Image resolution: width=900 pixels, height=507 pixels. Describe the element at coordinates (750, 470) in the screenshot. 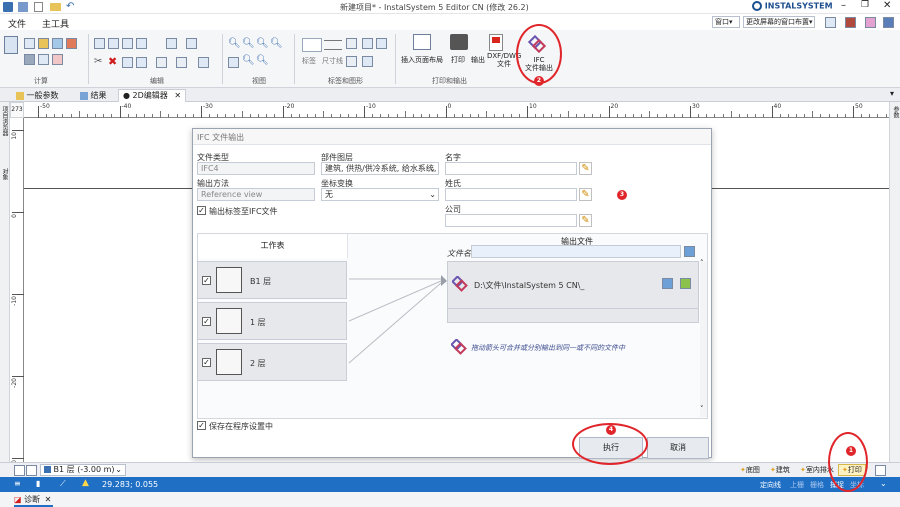

I see `sheet-tab-base: ✦底图` at that location.